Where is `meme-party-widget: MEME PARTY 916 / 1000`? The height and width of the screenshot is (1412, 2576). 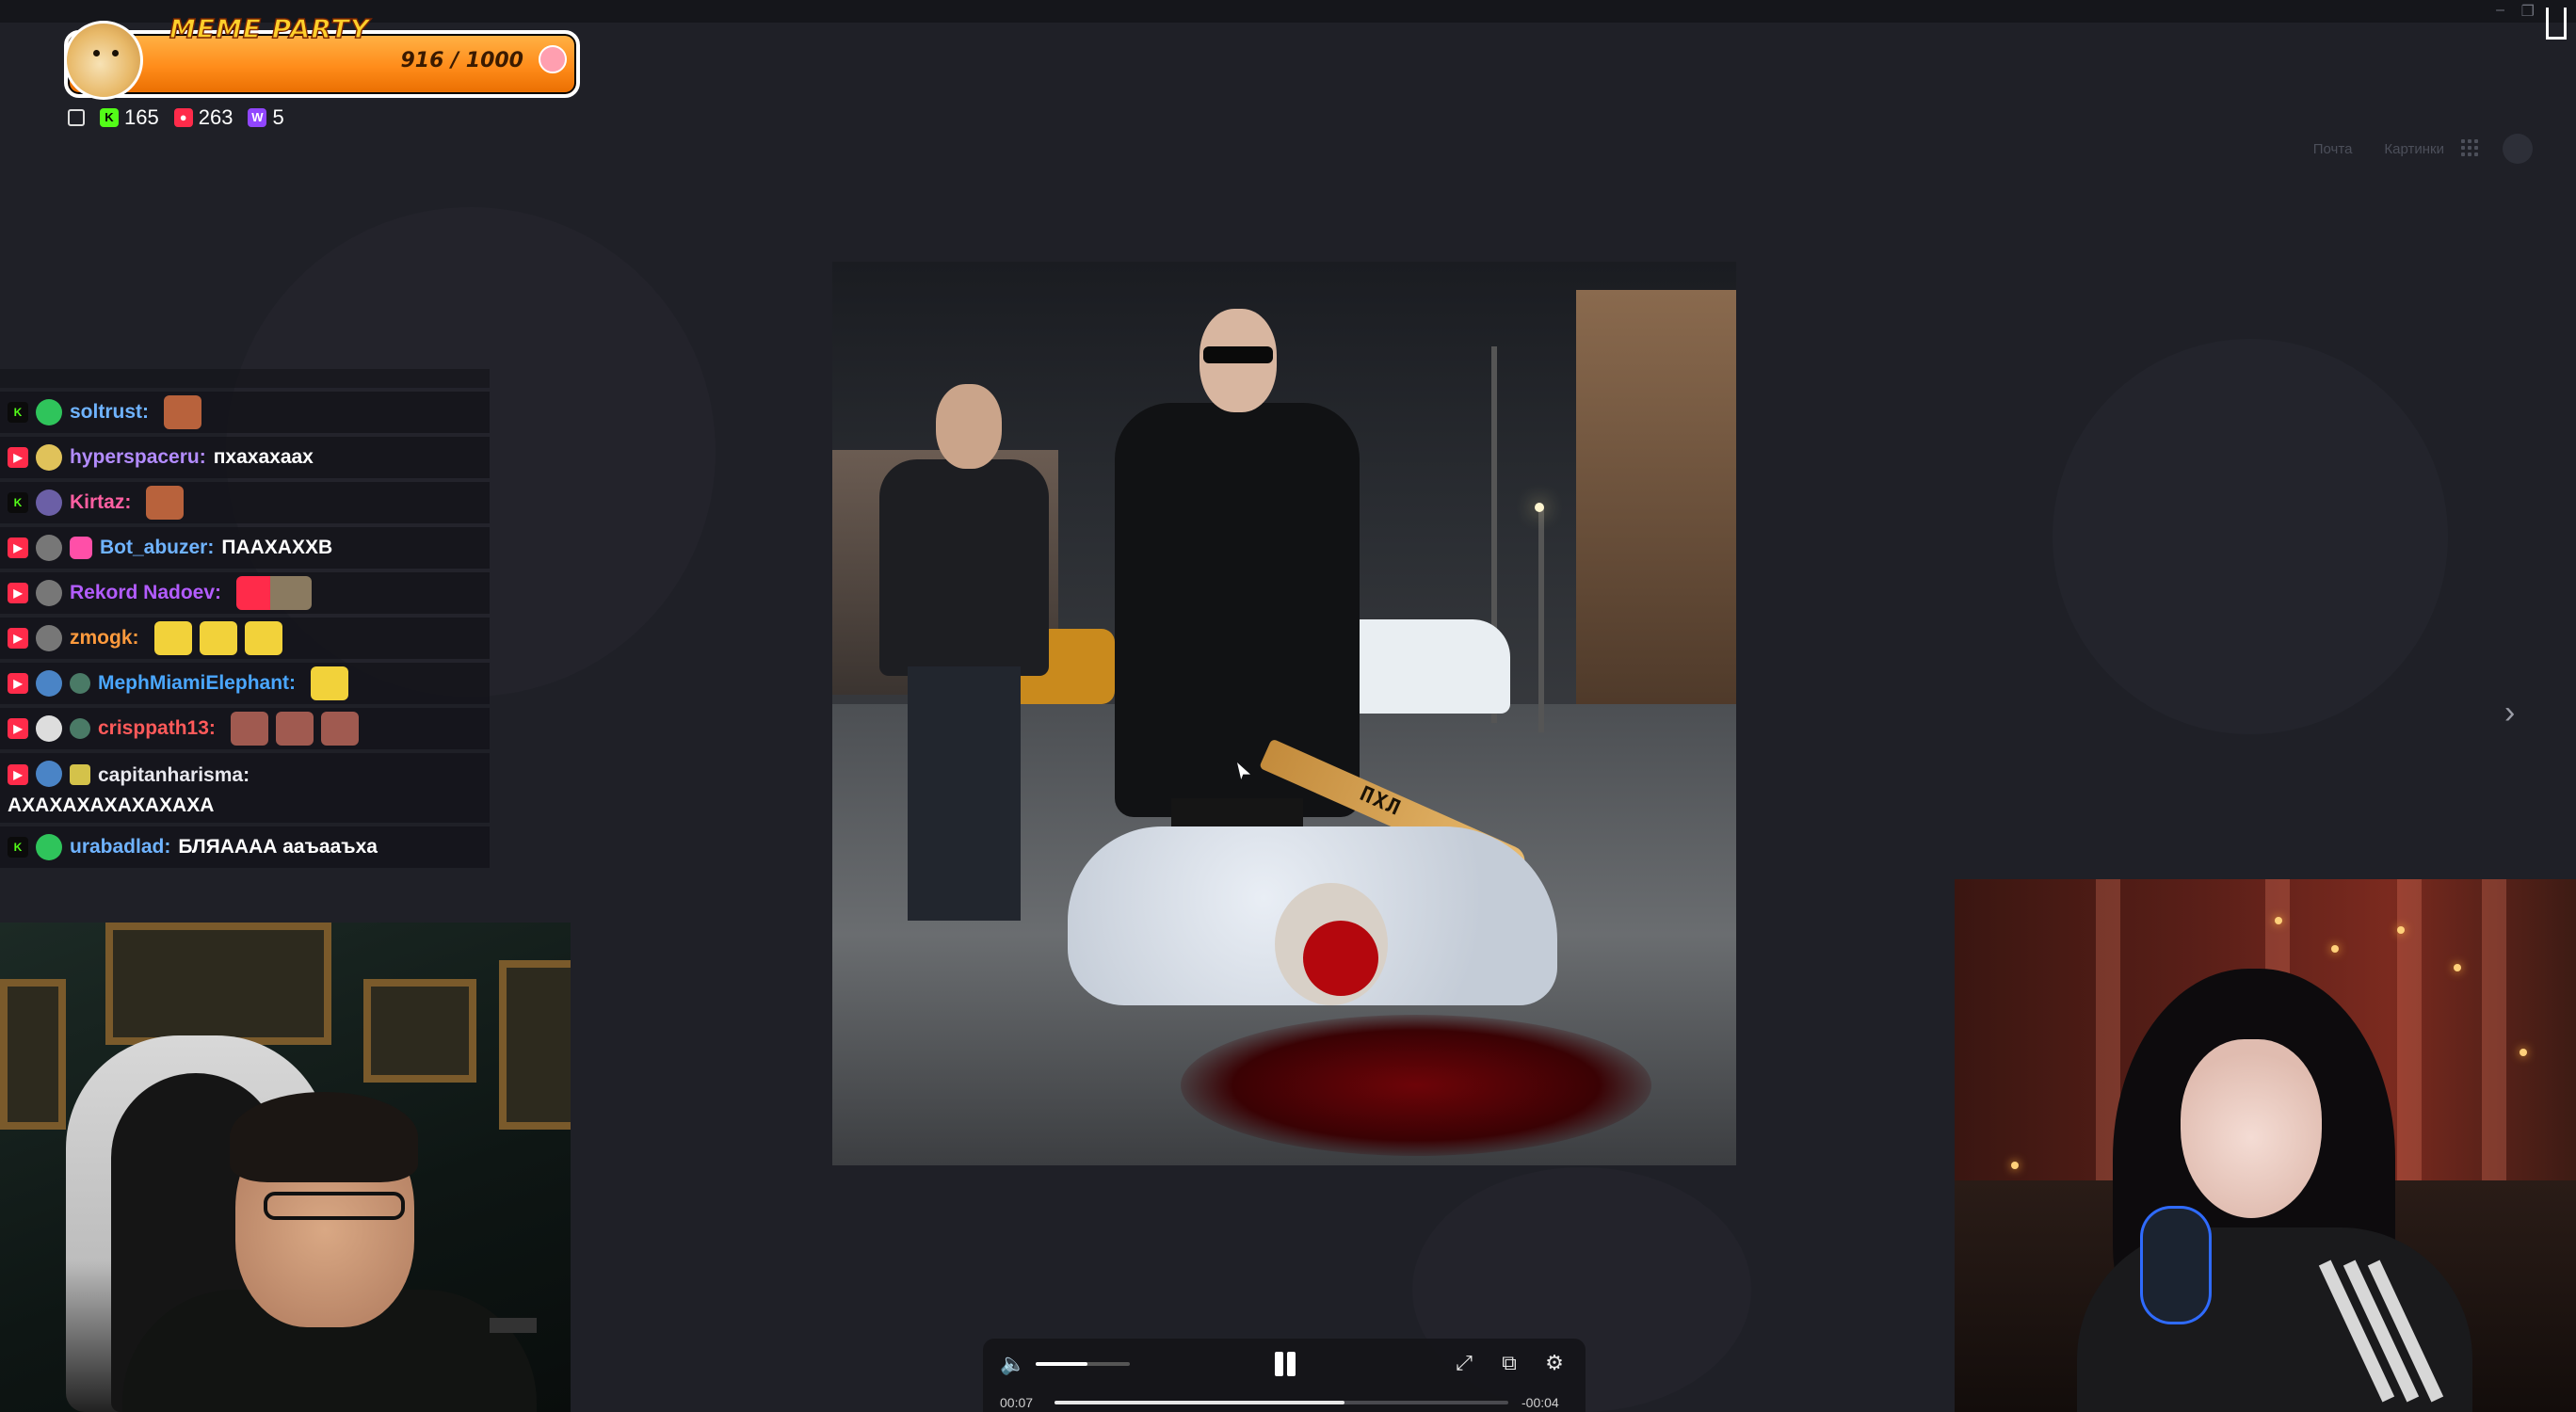
meme-party-widget: MEME PARTY 916 / 1000 is located at coordinates (322, 56).